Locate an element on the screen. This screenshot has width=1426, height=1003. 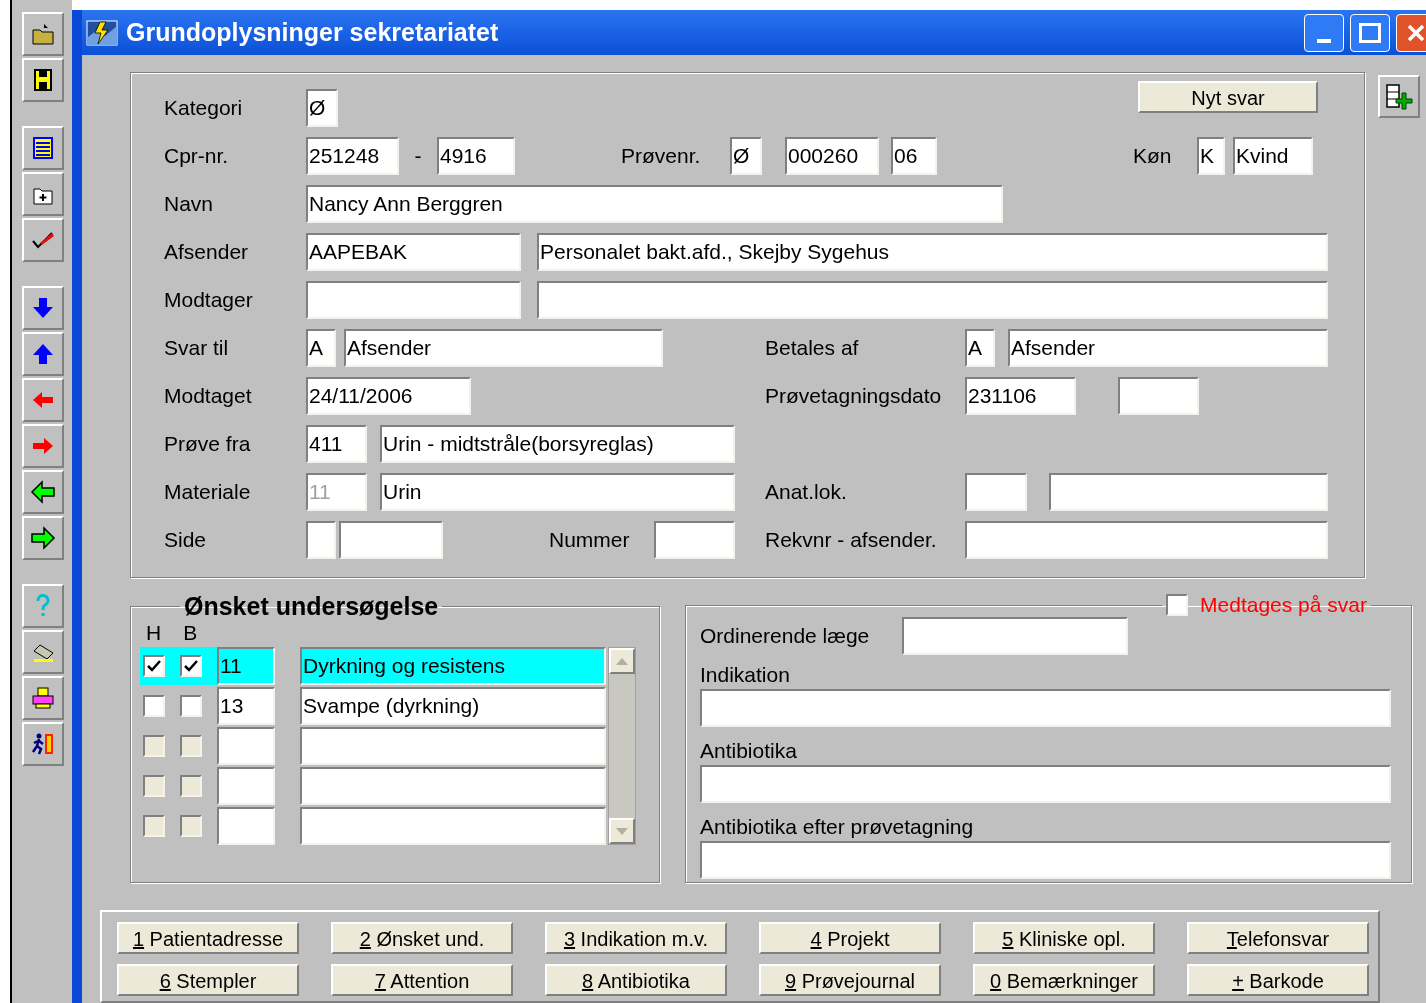
scroll-down-button is located at coordinates (622, 831).